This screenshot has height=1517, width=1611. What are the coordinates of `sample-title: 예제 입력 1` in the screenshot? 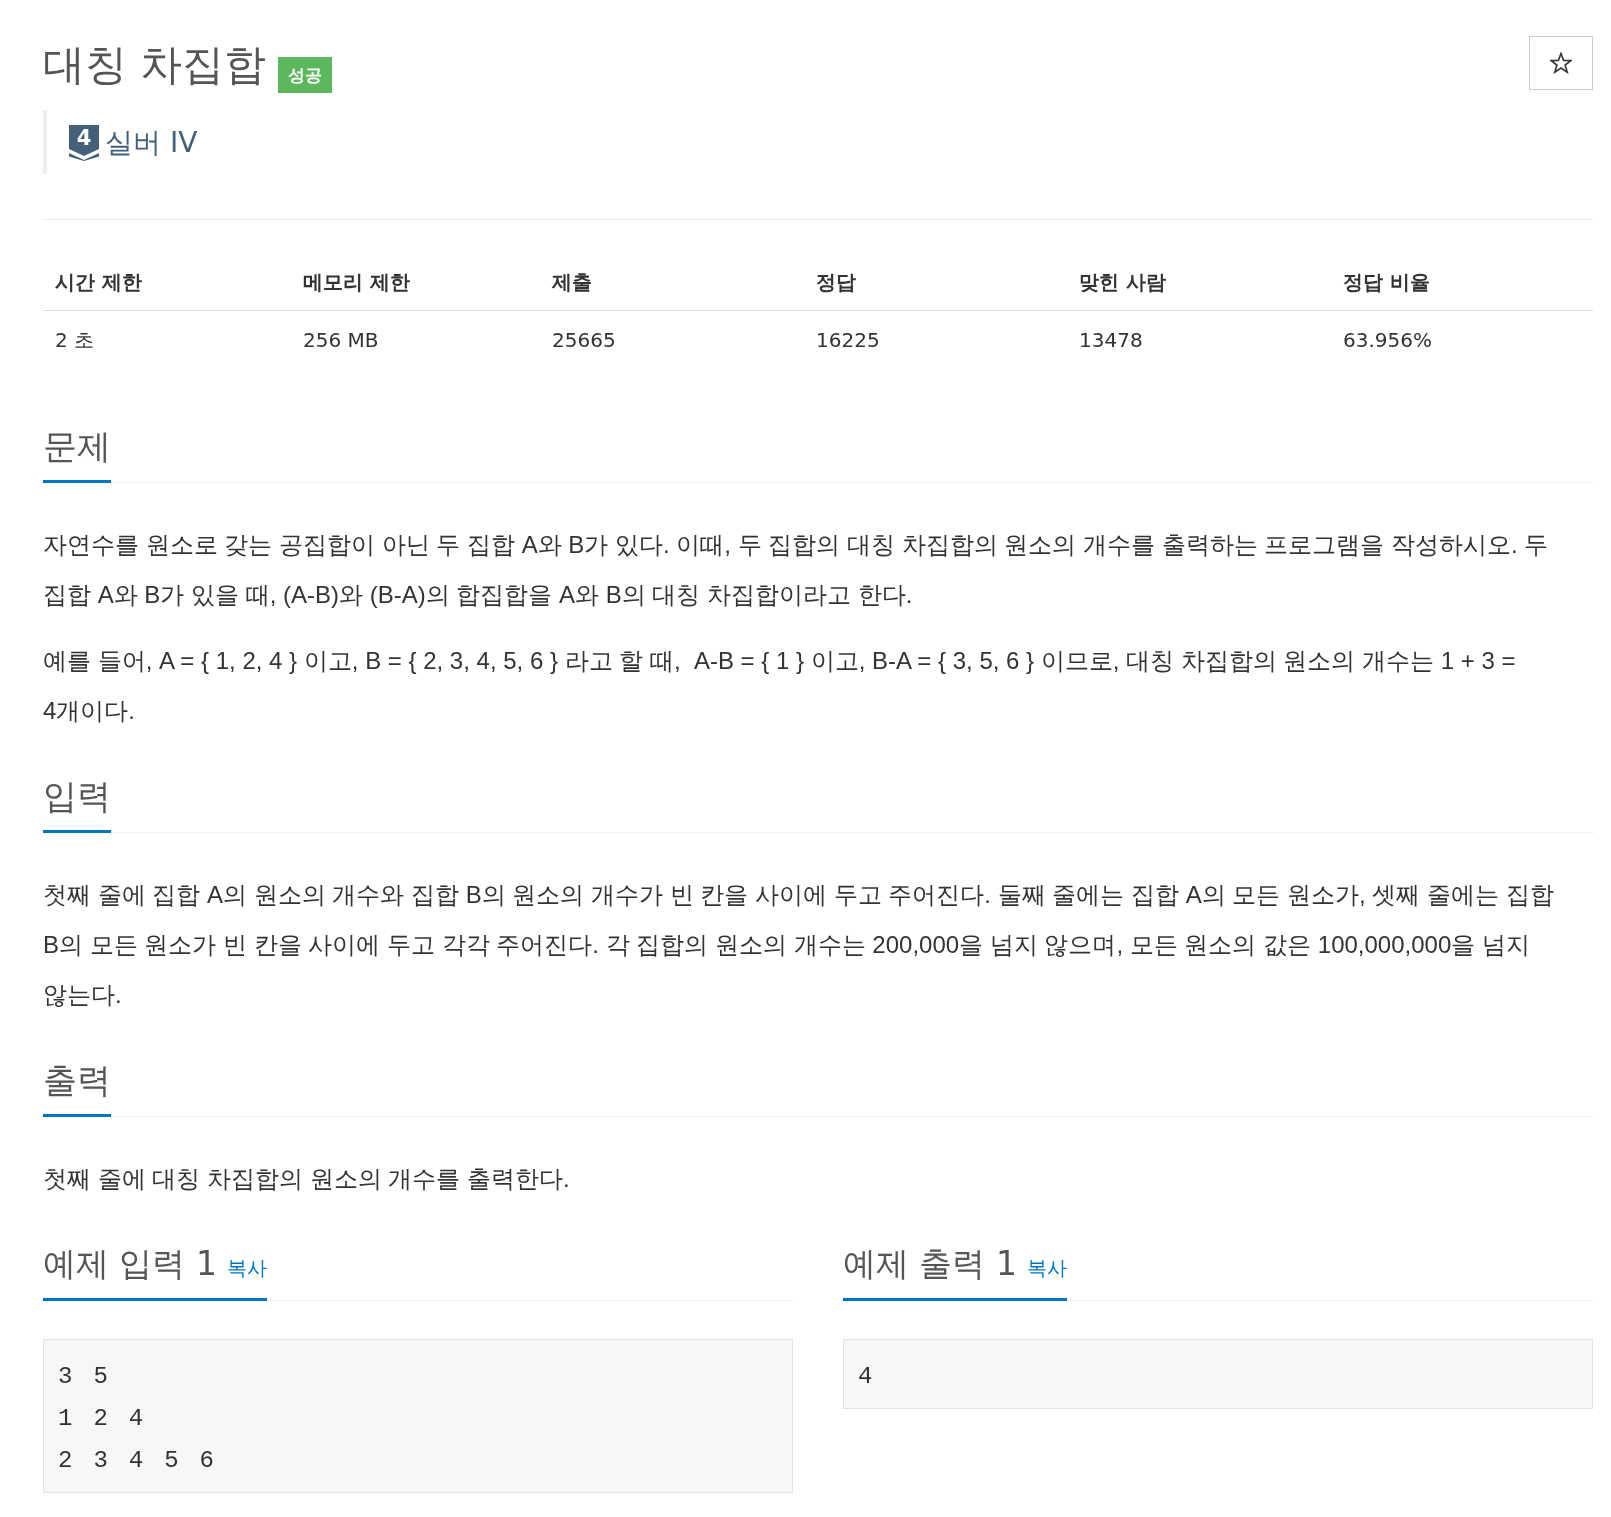 It's located at (130, 1264).